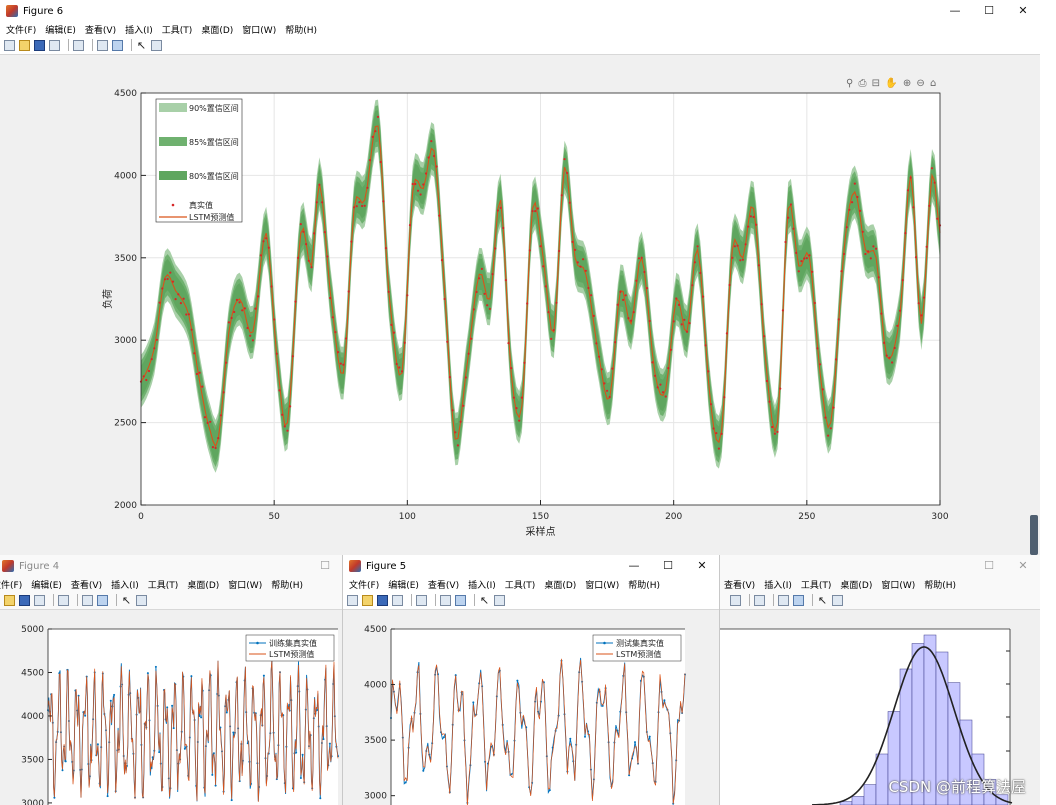 The width and height of the screenshot is (1056, 805). What do you see at coordinates (375, 686) in the screenshot?
I see `y-tick-label: 4000` at bounding box center [375, 686].